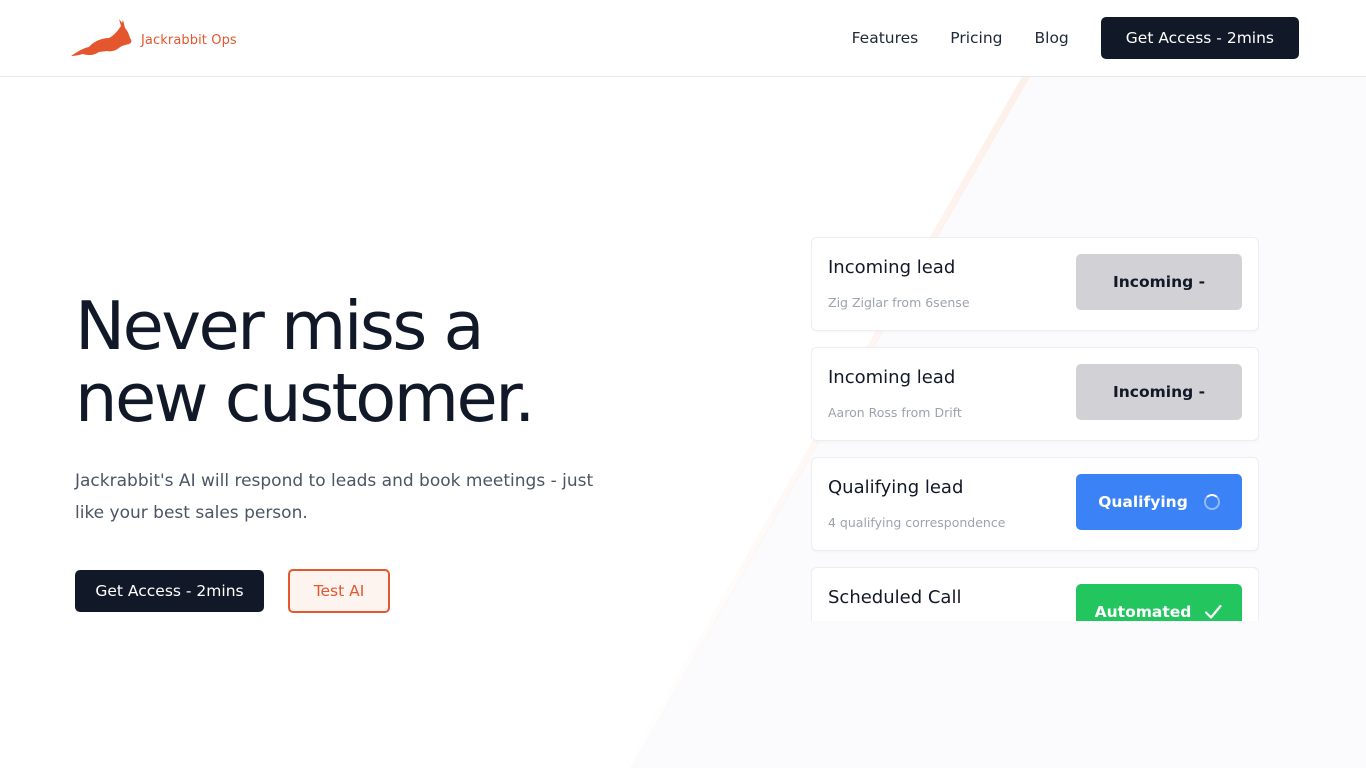 The image size is (1366, 768). What do you see at coordinates (1035, 594) in the screenshot?
I see `lead-card: Scheduled Call Automated` at bounding box center [1035, 594].